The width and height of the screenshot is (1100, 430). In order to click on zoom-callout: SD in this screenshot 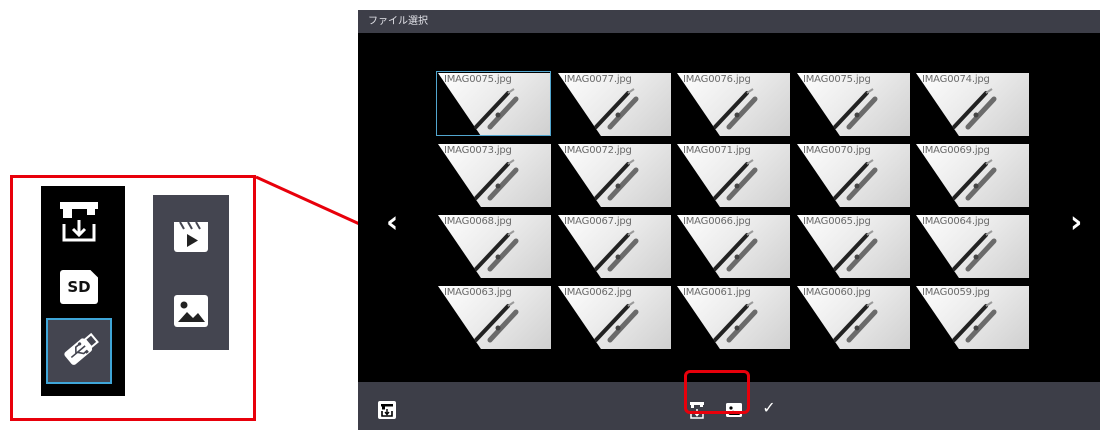, I will do `click(133, 298)`.